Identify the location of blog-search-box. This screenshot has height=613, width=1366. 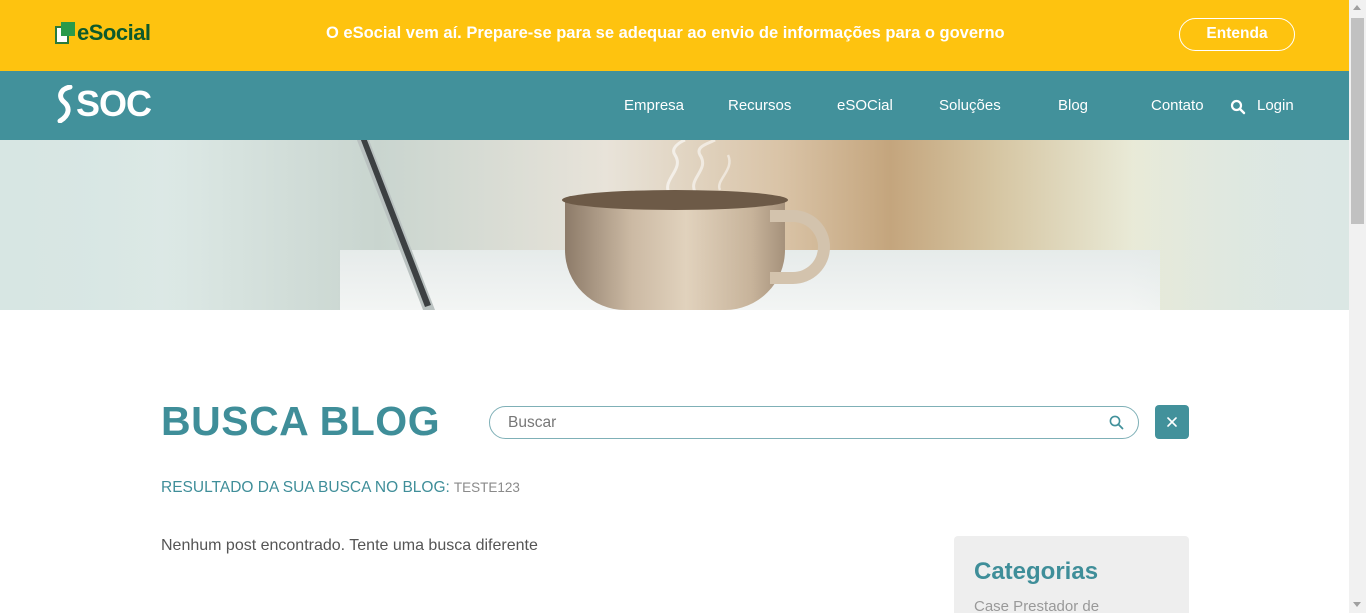
(814, 422).